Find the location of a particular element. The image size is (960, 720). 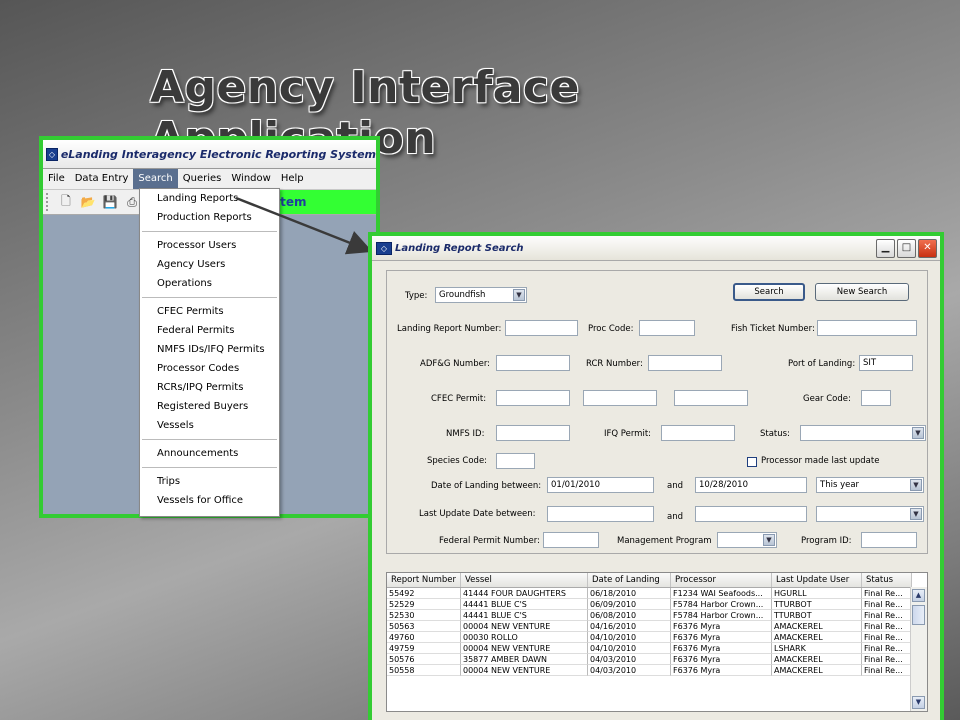

dialog-fish-icon: ◇ is located at coordinates (384, 248).